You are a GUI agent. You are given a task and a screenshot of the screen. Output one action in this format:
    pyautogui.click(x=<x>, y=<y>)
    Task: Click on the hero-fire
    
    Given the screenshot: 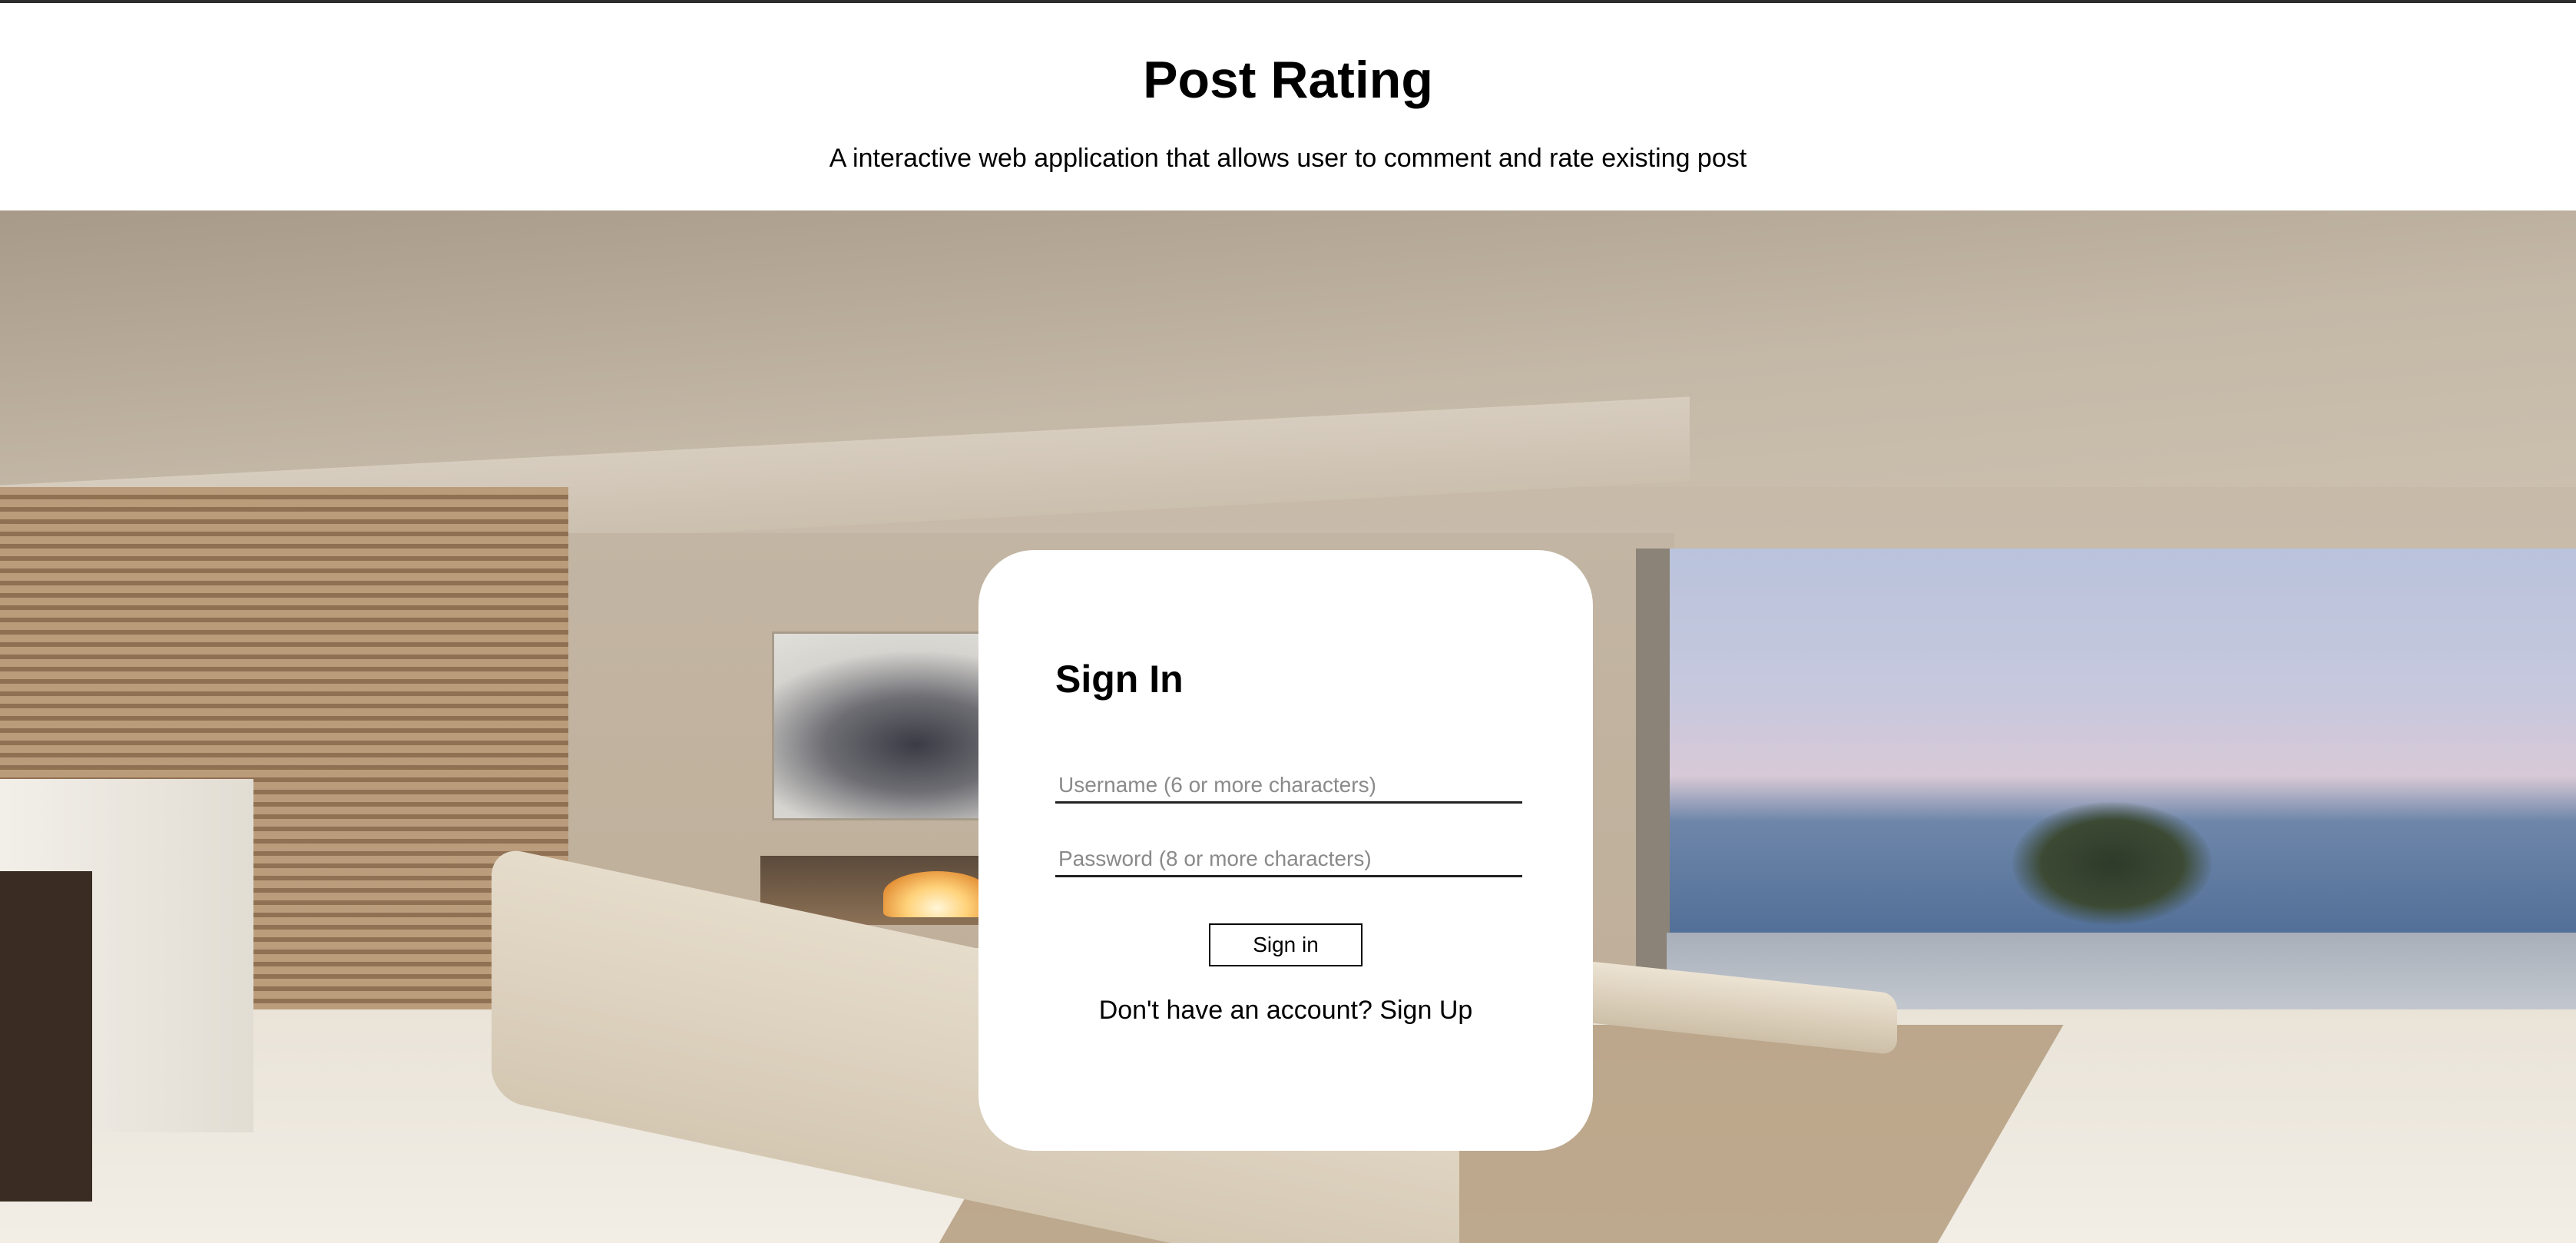 What is the action you would take?
    pyautogui.click(x=937, y=894)
    